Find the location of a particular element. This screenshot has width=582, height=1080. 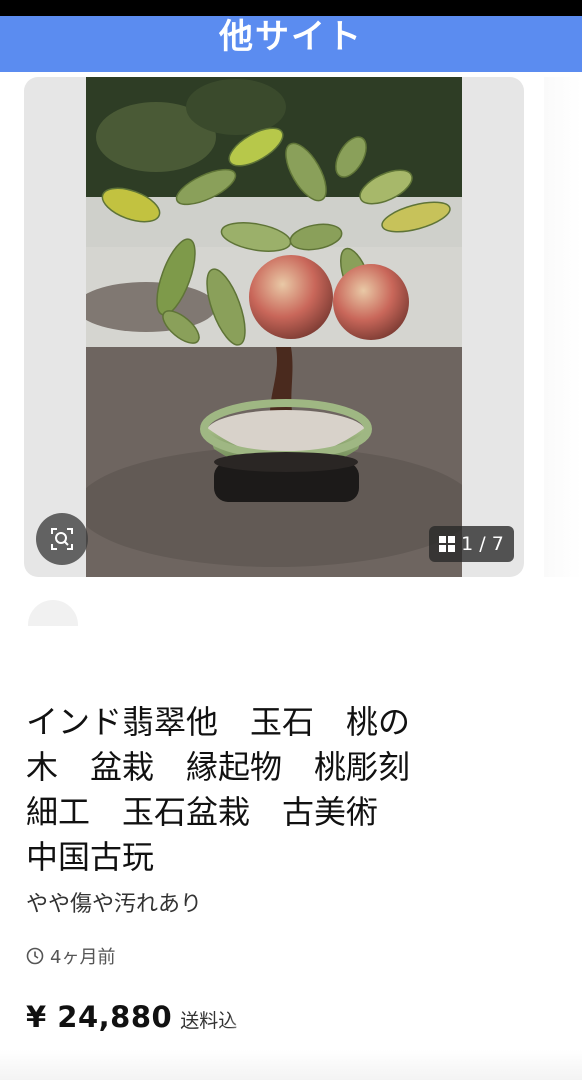

next-image-peek is located at coordinates (563, 327).